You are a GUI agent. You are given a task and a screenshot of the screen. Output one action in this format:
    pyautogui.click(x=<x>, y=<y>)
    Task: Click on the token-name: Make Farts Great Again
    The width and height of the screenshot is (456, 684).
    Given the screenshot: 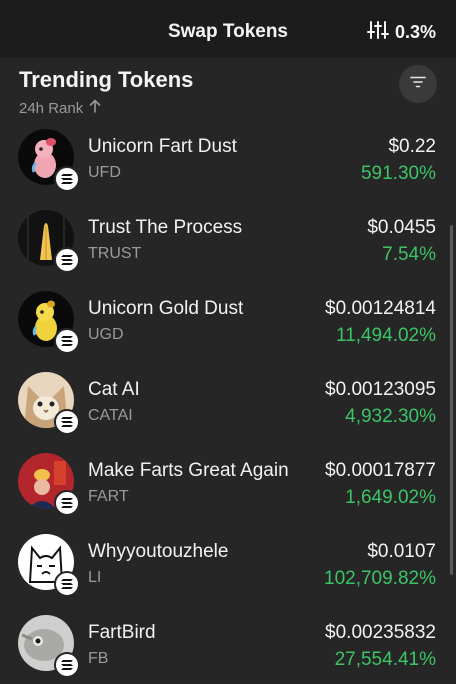 What is the action you would take?
    pyautogui.click(x=188, y=470)
    